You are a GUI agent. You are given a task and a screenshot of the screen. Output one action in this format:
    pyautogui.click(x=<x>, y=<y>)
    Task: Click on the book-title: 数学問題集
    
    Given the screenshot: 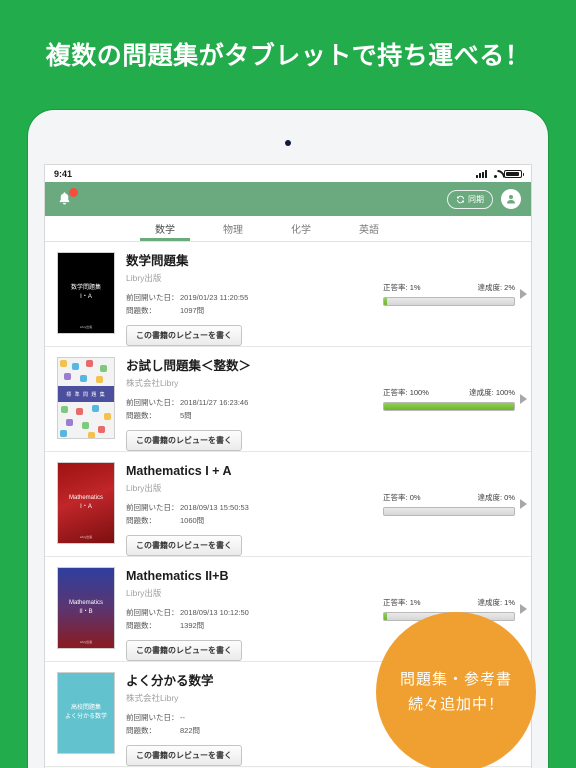 What is the action you would take?
    pyautogui.click(x=157, y=261)
    